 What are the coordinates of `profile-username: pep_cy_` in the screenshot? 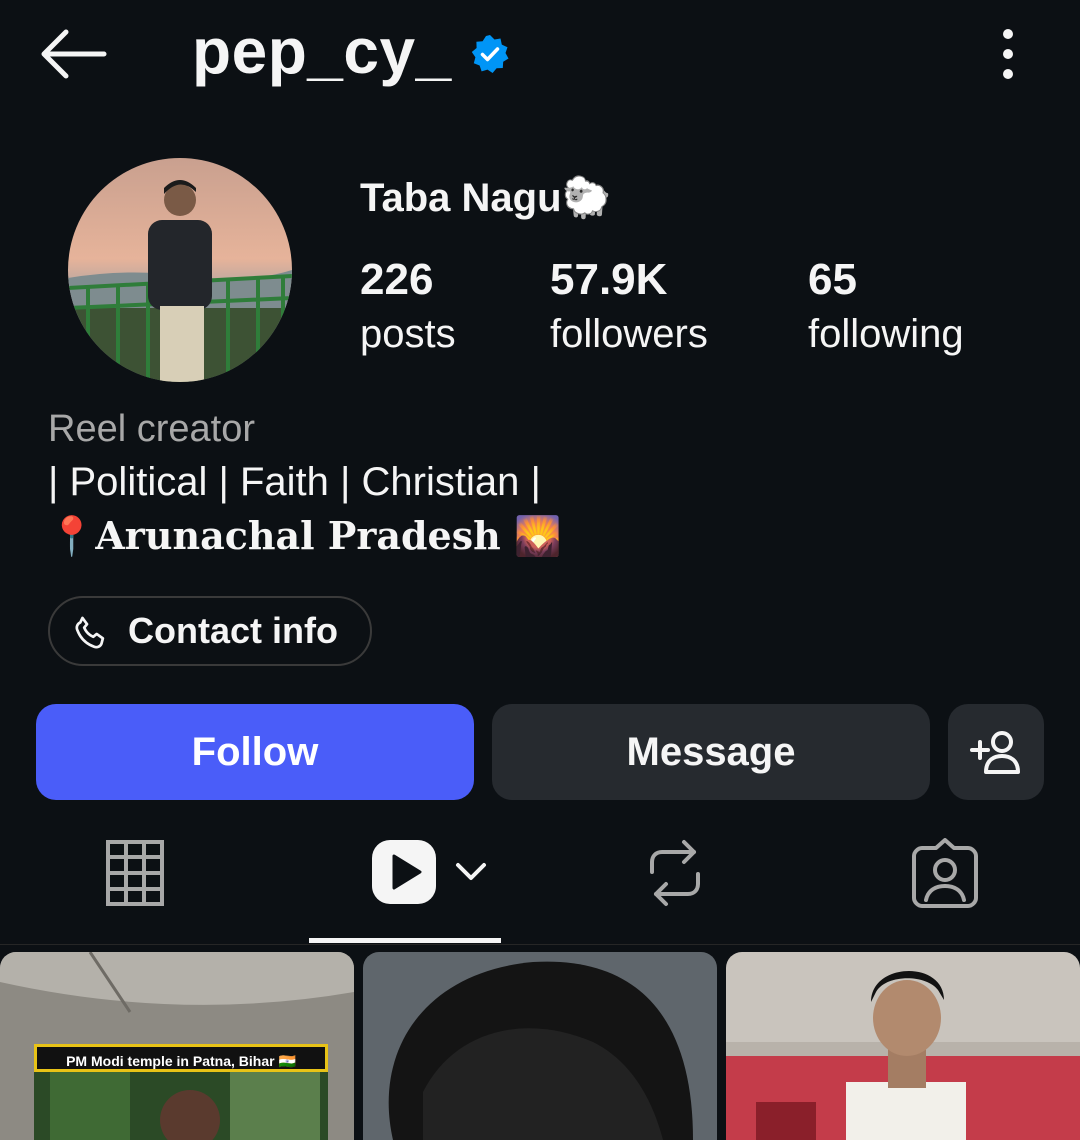 It's located at (322, 51).